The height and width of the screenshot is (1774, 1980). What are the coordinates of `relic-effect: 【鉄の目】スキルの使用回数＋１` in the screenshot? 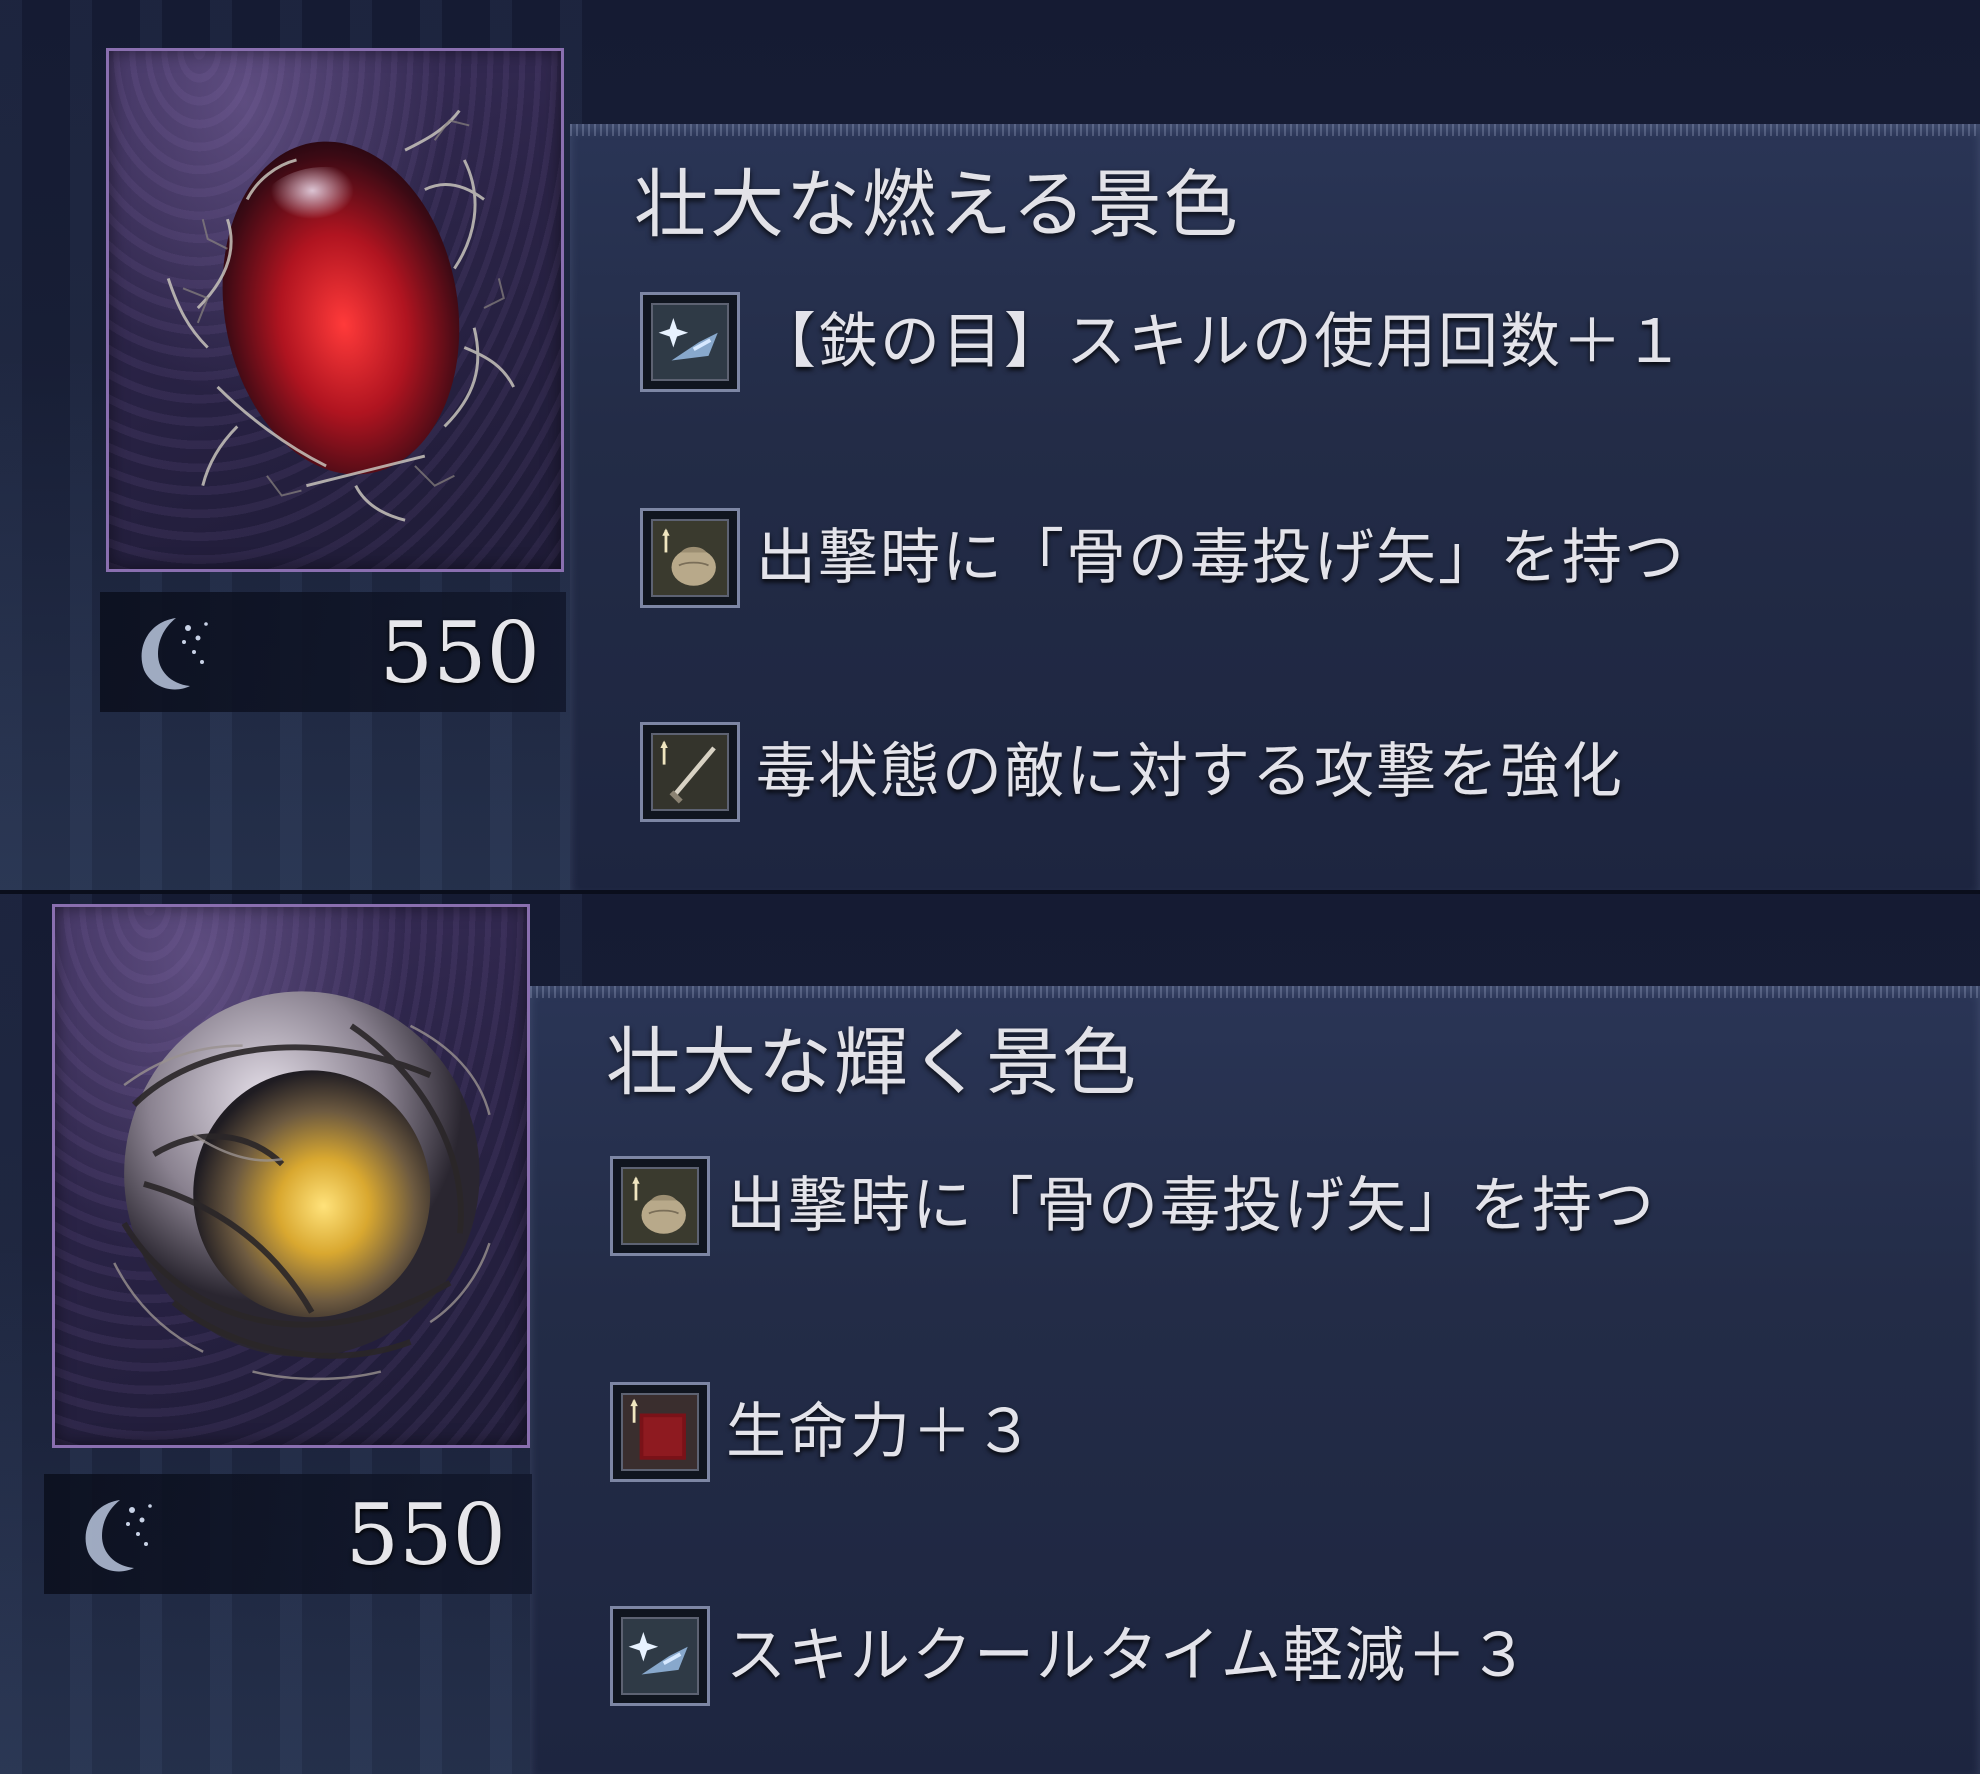 It's located at (1310, 342).